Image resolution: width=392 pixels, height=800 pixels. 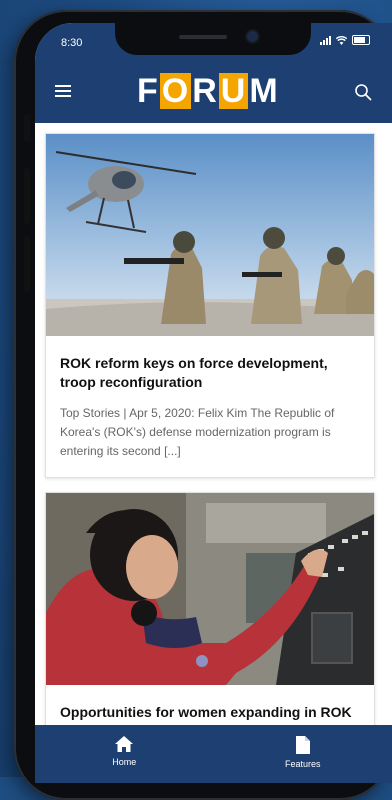 I want to click on document-icon, so click(x=303, y=745).